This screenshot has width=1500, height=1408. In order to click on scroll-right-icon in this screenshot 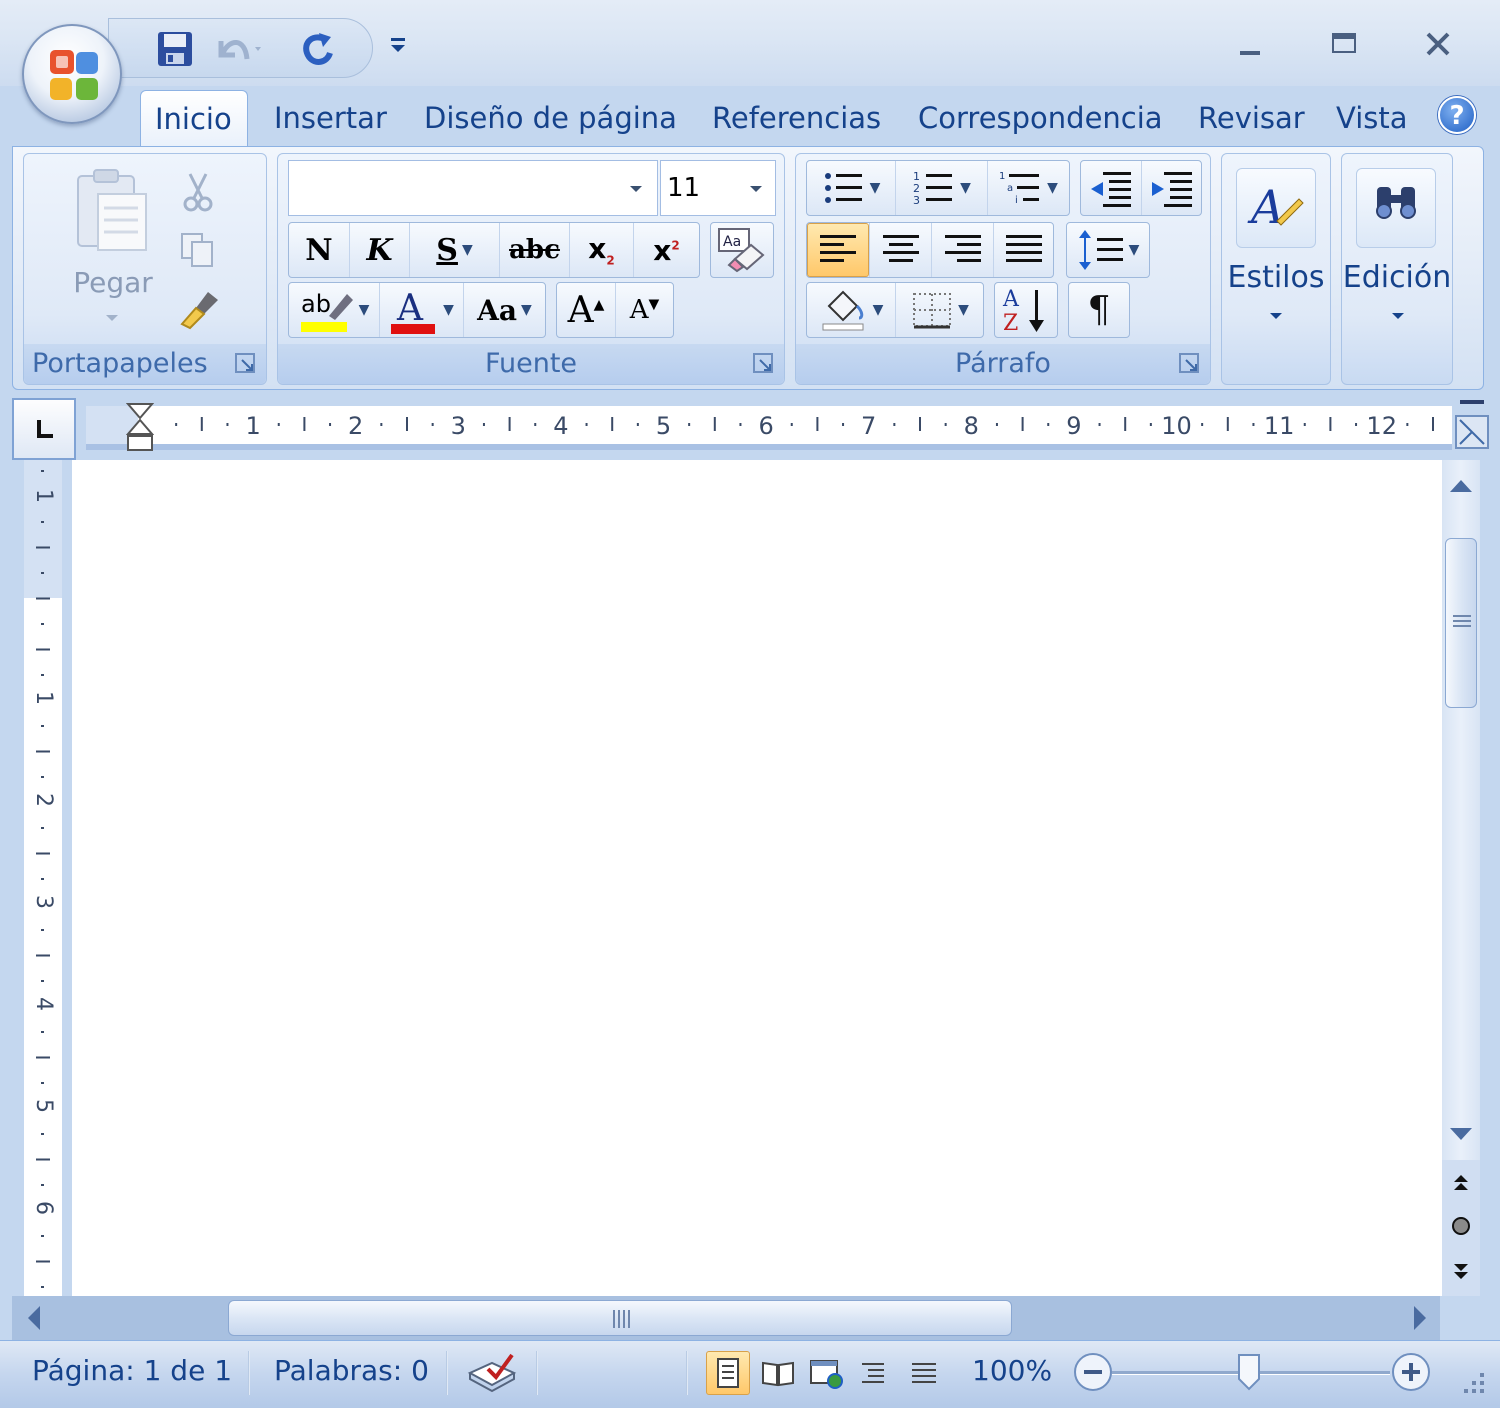, I will do `click(1420, 1318)`.